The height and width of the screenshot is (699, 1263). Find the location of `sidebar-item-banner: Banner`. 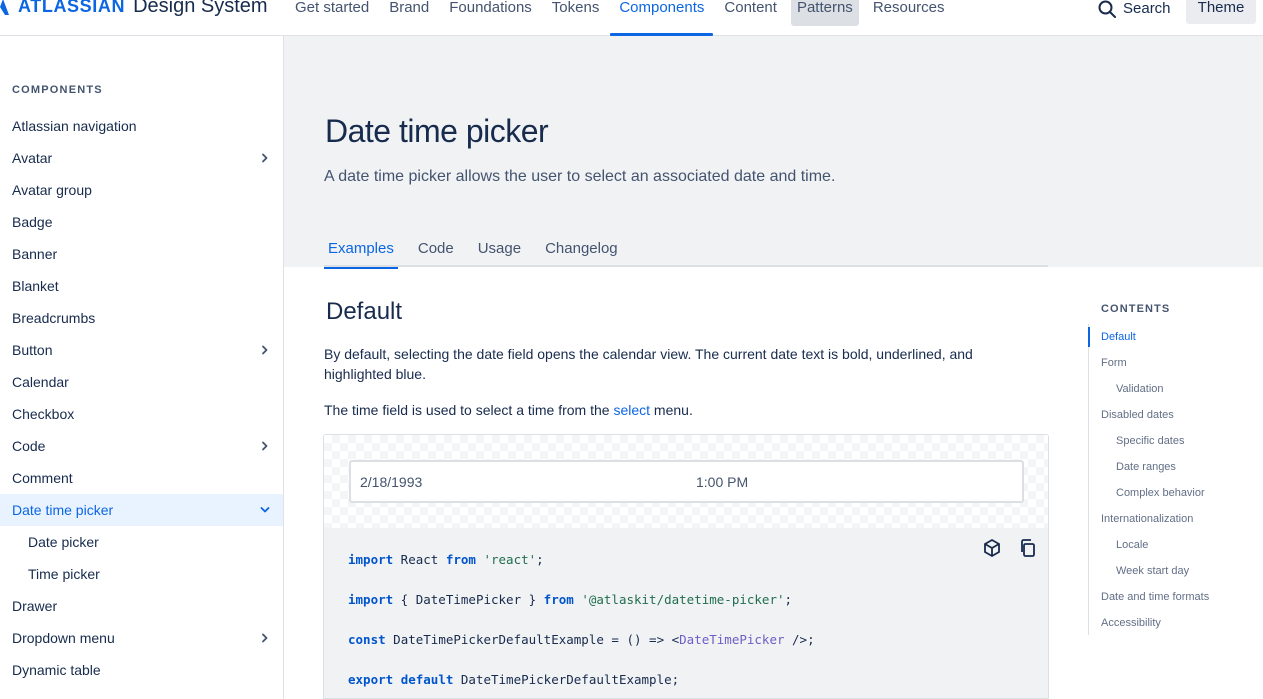

sidebar-item-banner: Banner is located at coordinates (141, 254).